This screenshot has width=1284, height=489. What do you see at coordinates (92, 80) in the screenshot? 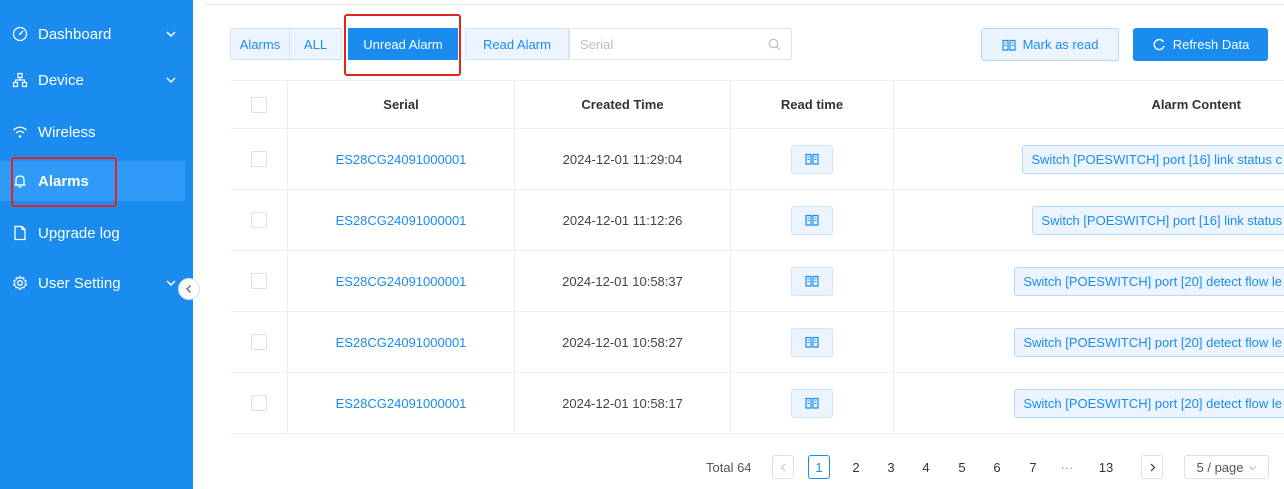
I see `sidebar-item-device: Device` at bounding box center [92, 80].